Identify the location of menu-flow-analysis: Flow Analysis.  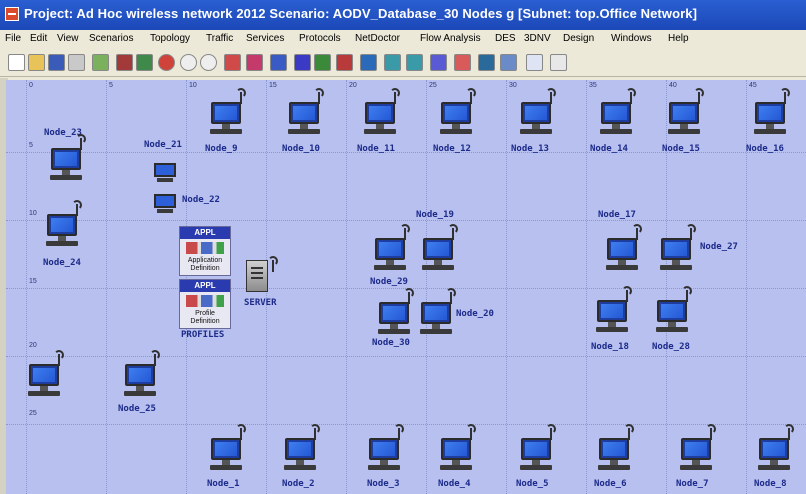
(450, 38).